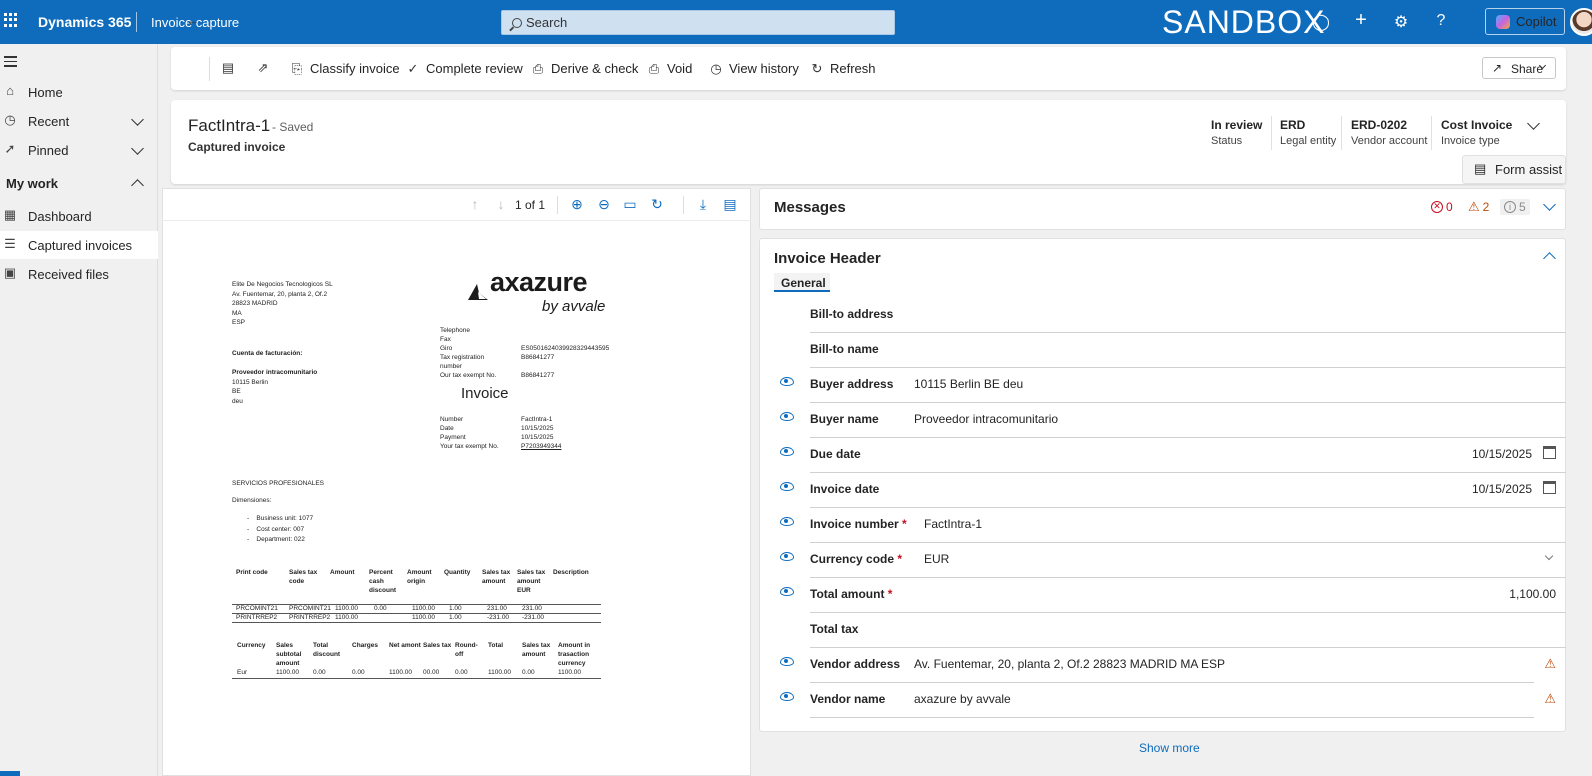  I want to click on refresh-button: ↻ Refresh, so click(843, 68).